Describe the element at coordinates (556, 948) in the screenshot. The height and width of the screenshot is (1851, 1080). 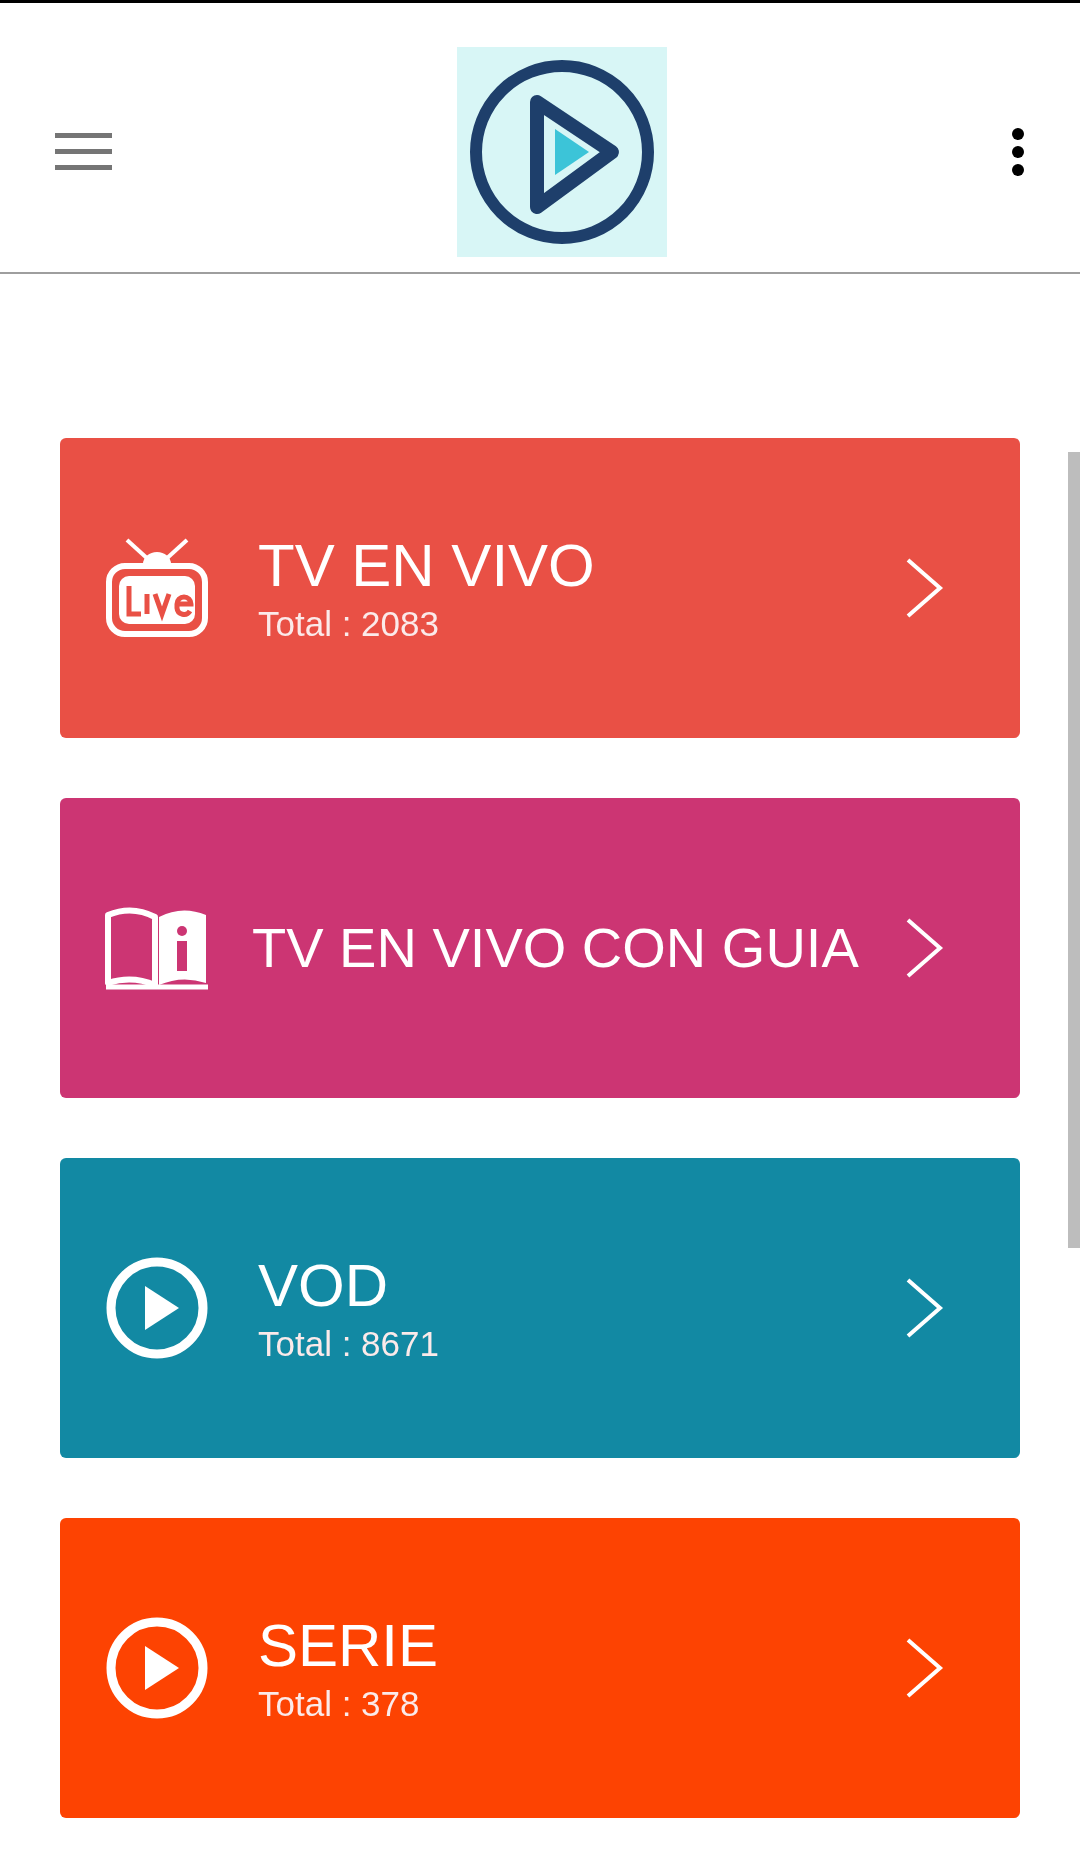
I see `category-title: TV EN VIVO CON GUIA` at that location.